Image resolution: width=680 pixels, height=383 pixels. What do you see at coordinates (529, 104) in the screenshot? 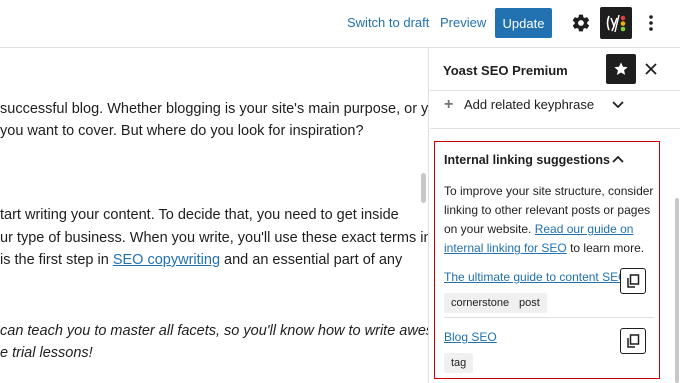
I see `add-keyphrase-label: Add related keyphrase` at bounding box center [529, 104].